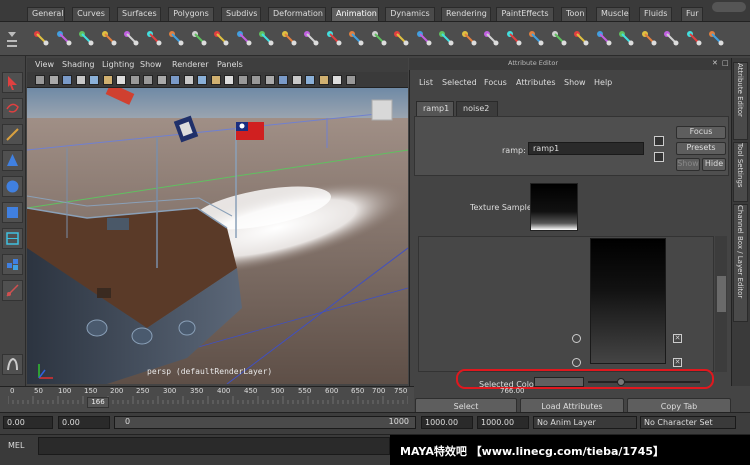  What do you see at coordinates (12, 290) in the screenshot?
I see `last-tool-icon` at bounding box center [12, 290].